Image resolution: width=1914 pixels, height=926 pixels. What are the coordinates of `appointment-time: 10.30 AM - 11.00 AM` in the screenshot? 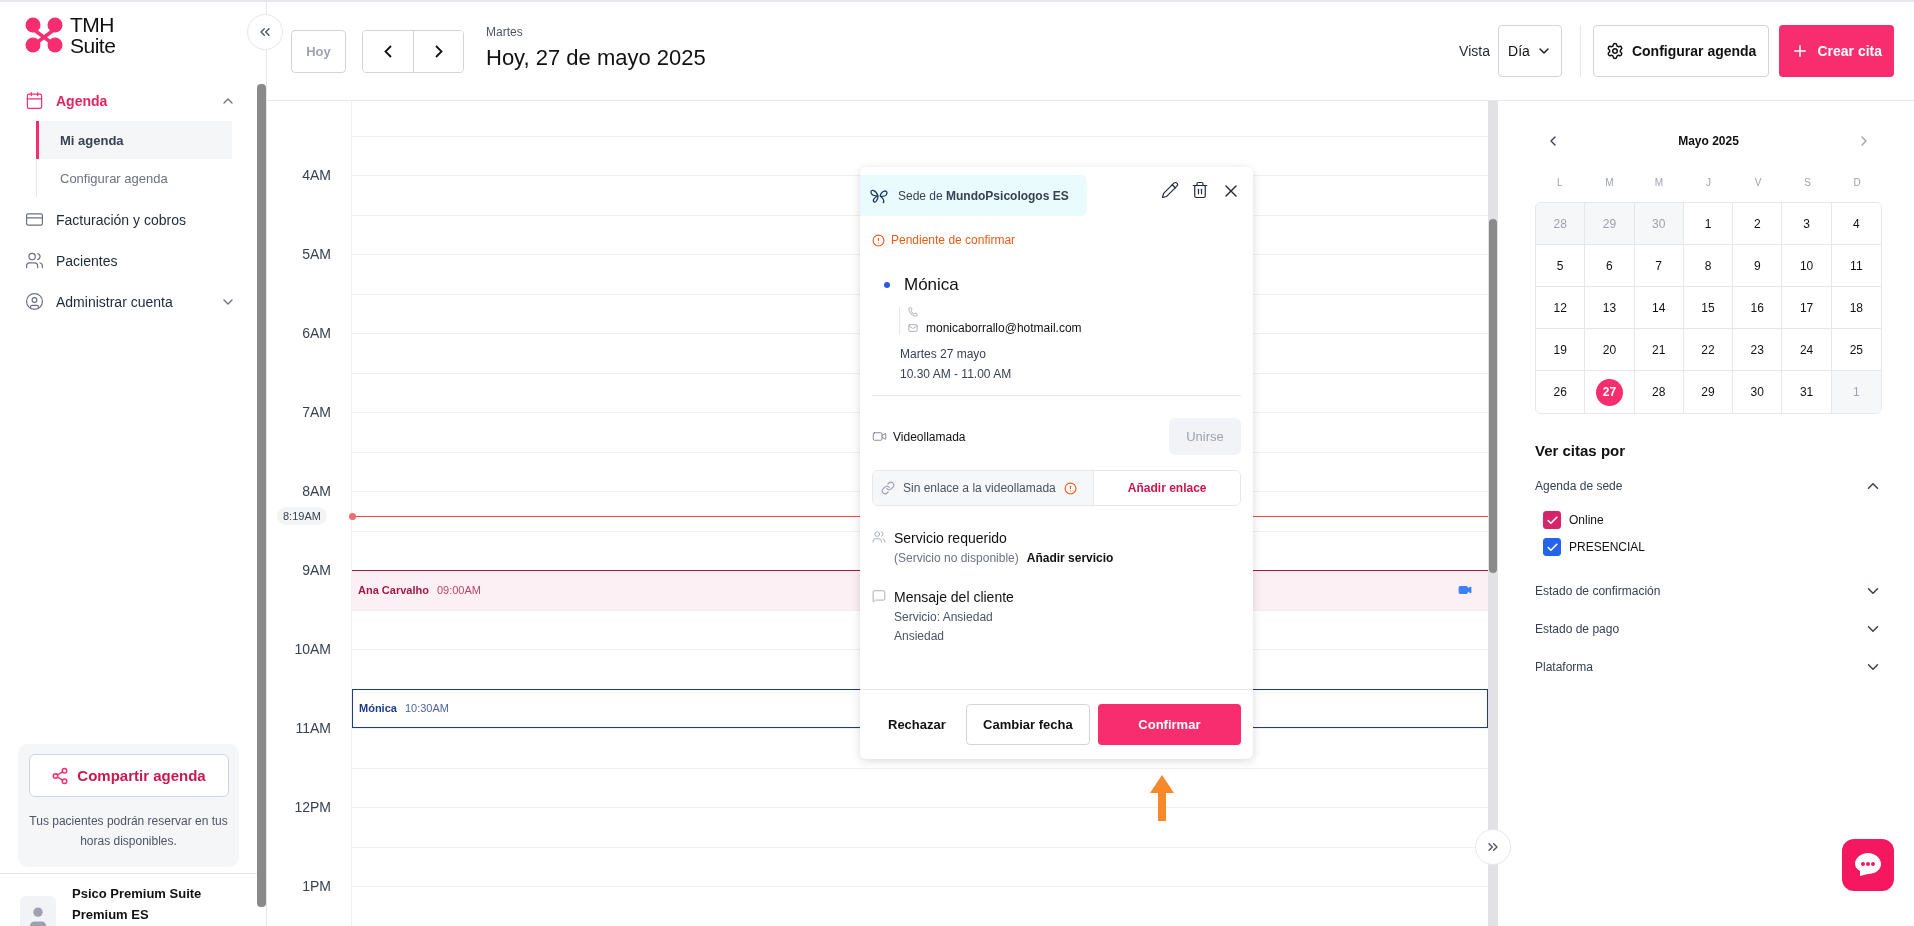 It's located at (956, 374).